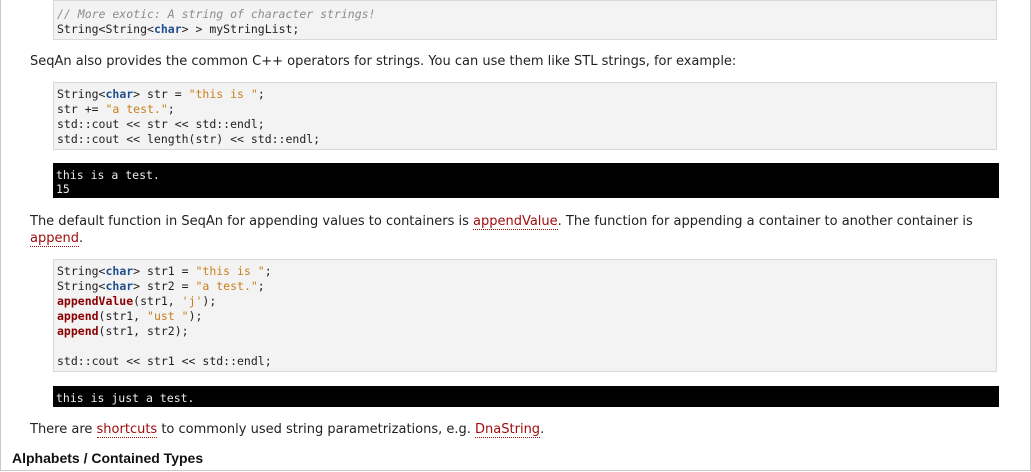 This screenshot has width=1031, height=472. I want to click on code-string: "ust ", so click(168, 316).